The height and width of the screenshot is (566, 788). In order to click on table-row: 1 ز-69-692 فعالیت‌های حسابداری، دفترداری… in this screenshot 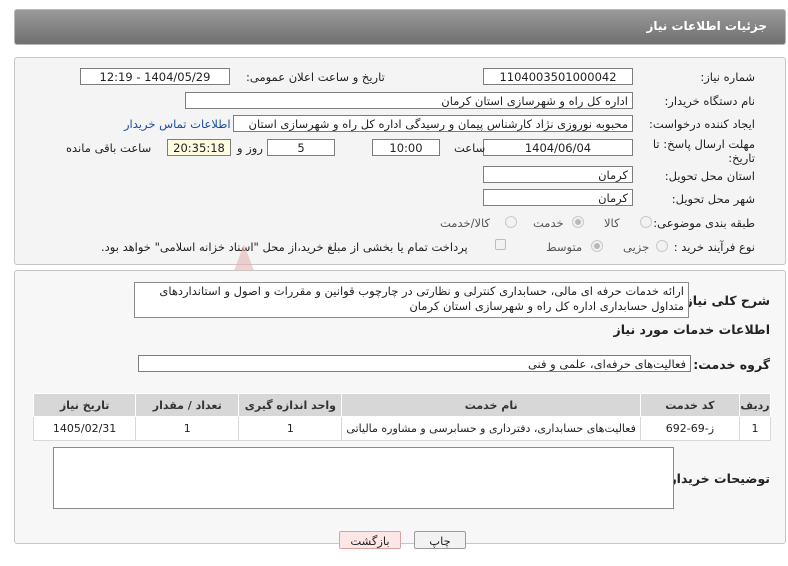, I will do `click(402, 428)`.